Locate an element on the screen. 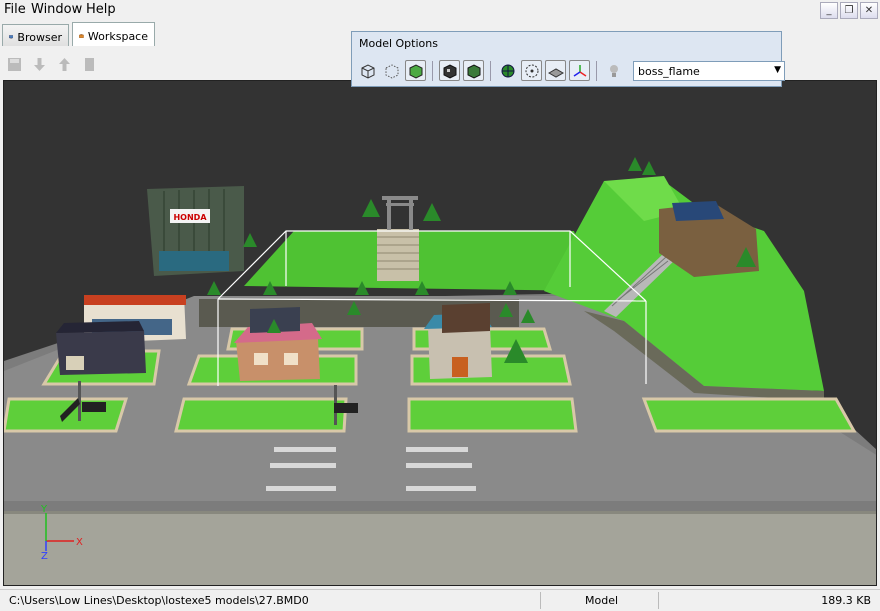 Image resolution: width=880 pixels, height=611 pixels. tab-browser: Browser is located at coordinates (35, 35).